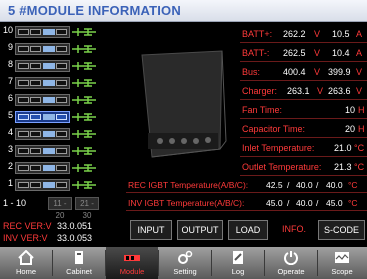 This screenshot has height=279, width=367. Describe the element at coordinates (25, 271) in the screenshot. I see `nav-home-label: Home` at that location.